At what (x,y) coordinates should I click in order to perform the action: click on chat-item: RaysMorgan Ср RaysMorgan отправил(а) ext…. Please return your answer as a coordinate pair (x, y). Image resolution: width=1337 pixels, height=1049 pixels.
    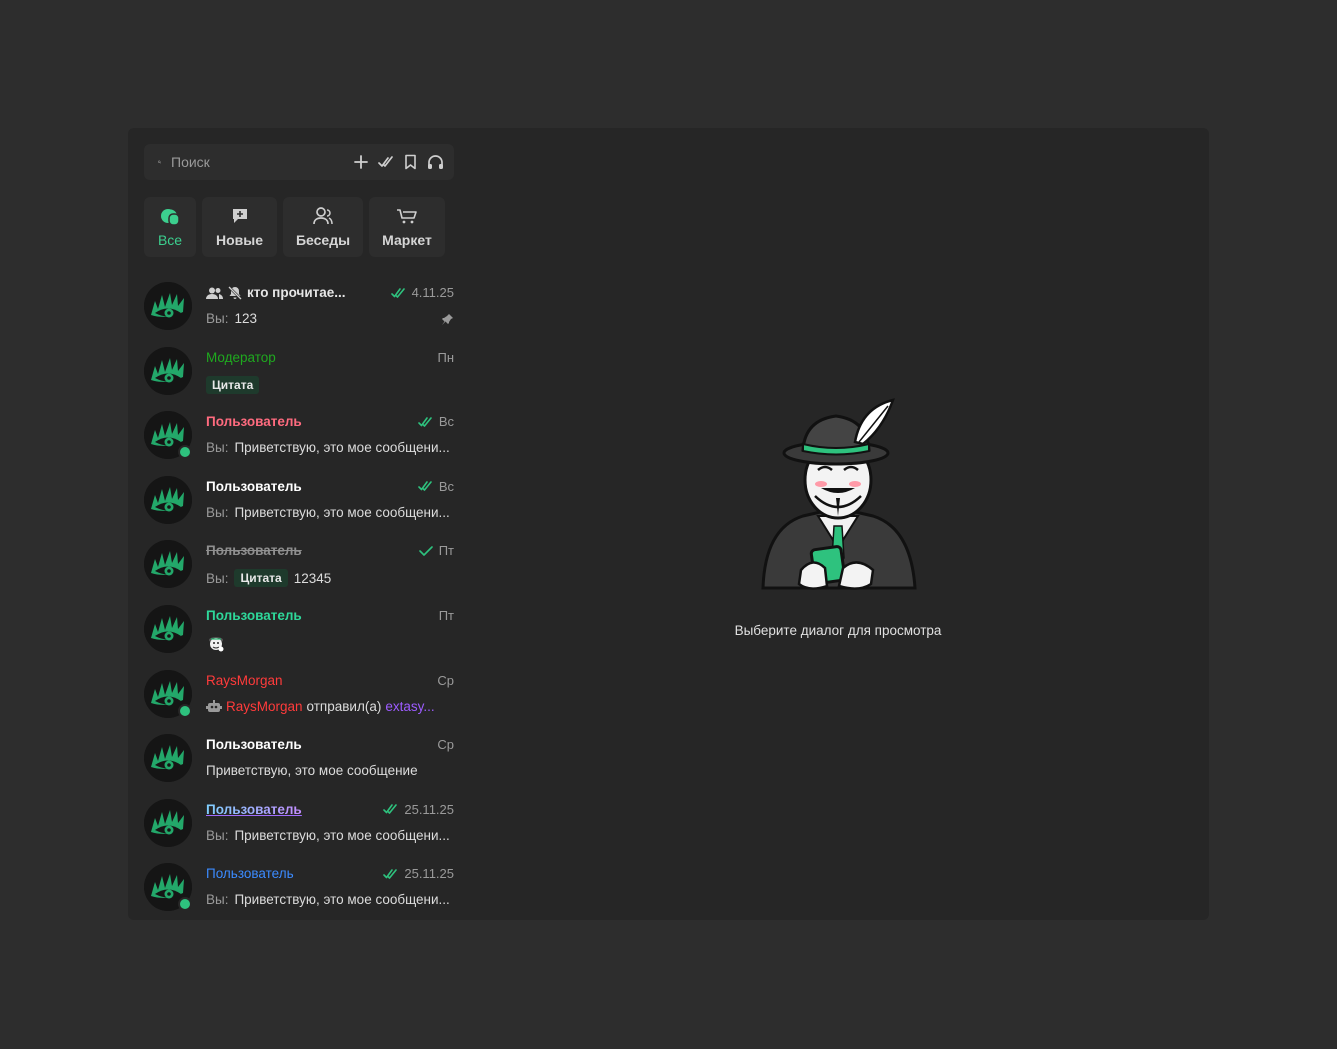
    Looking at the image, I should click on (299, 699).